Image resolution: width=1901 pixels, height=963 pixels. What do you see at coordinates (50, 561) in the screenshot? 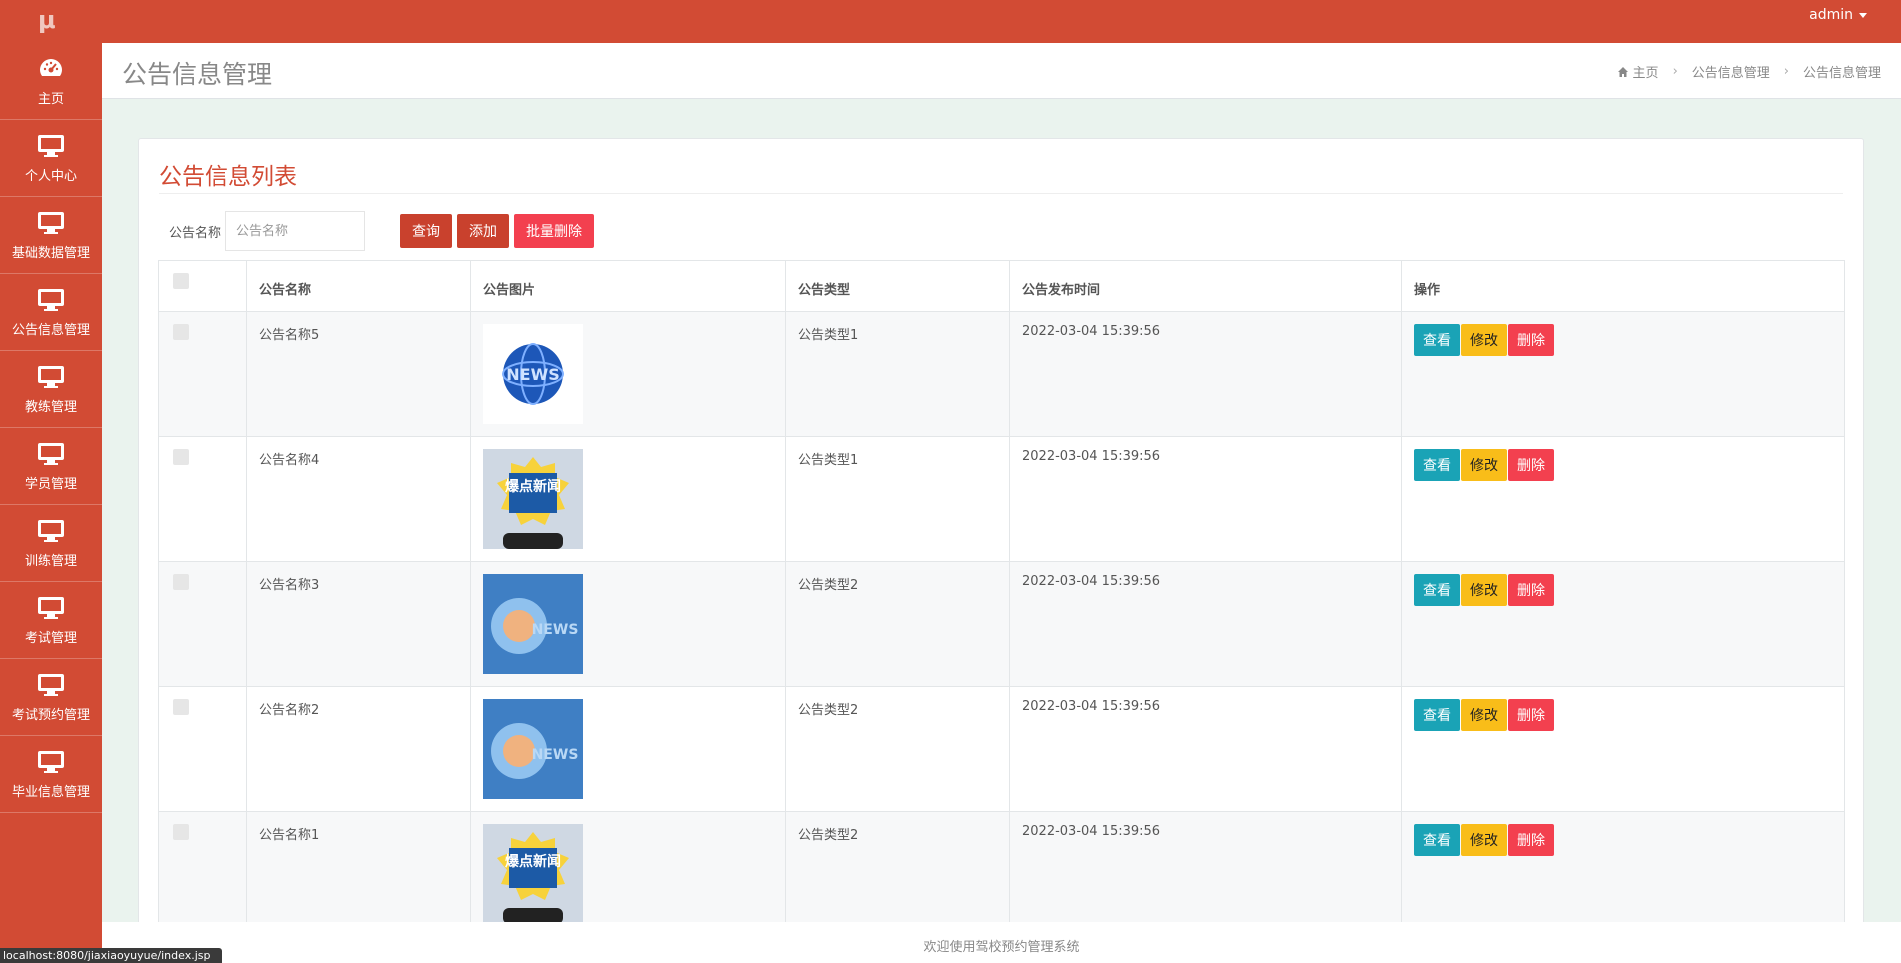
I see `sidebar-item-label: 训练管理` at bounding box center [50, 561].